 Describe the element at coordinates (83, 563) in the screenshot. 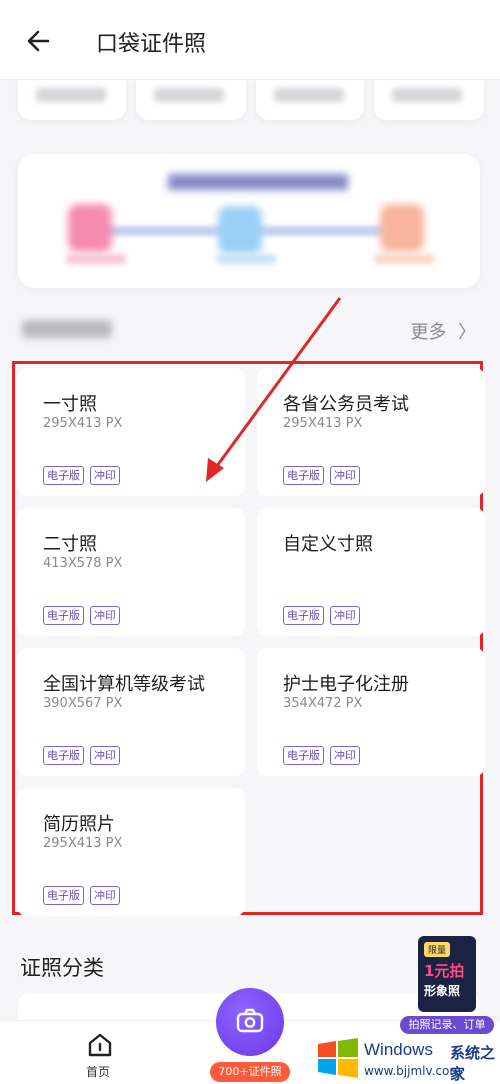

I see `card-size: 413X578 PX` at that location.